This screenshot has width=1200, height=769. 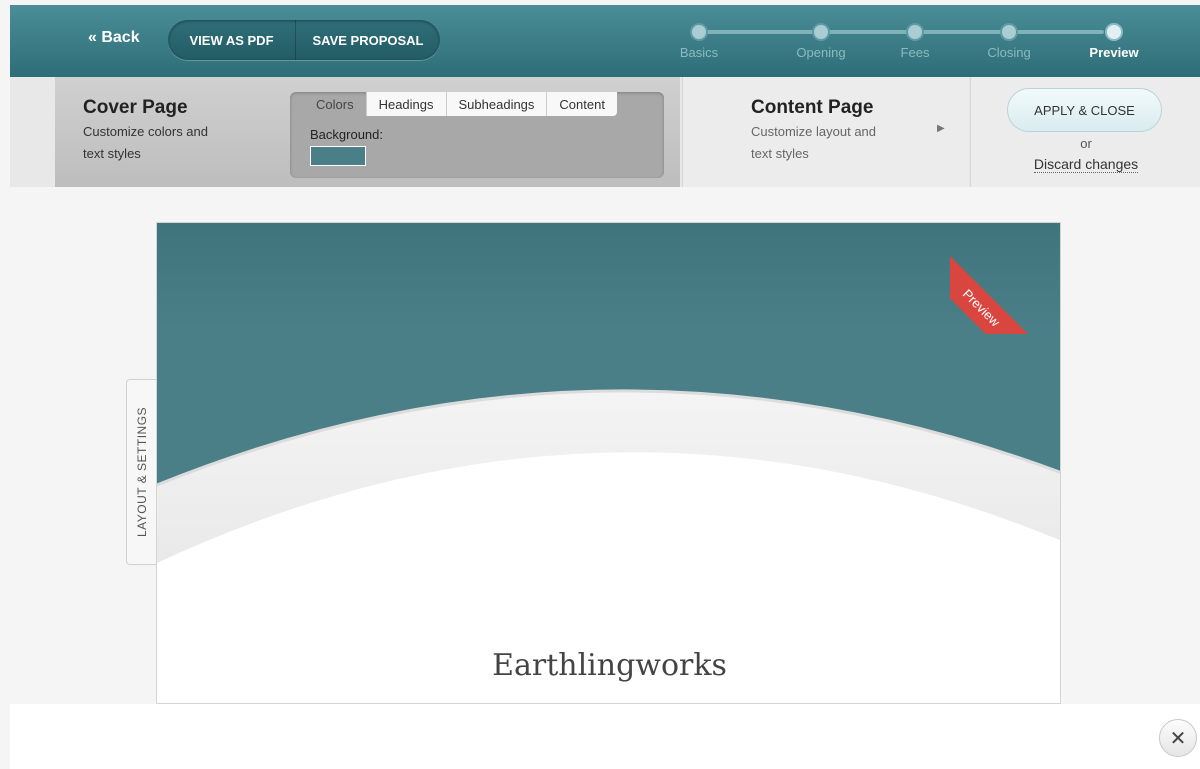 I want to click on layout-settings-label: LAYOUT & SETTINGS, so click(x=141, y=472).